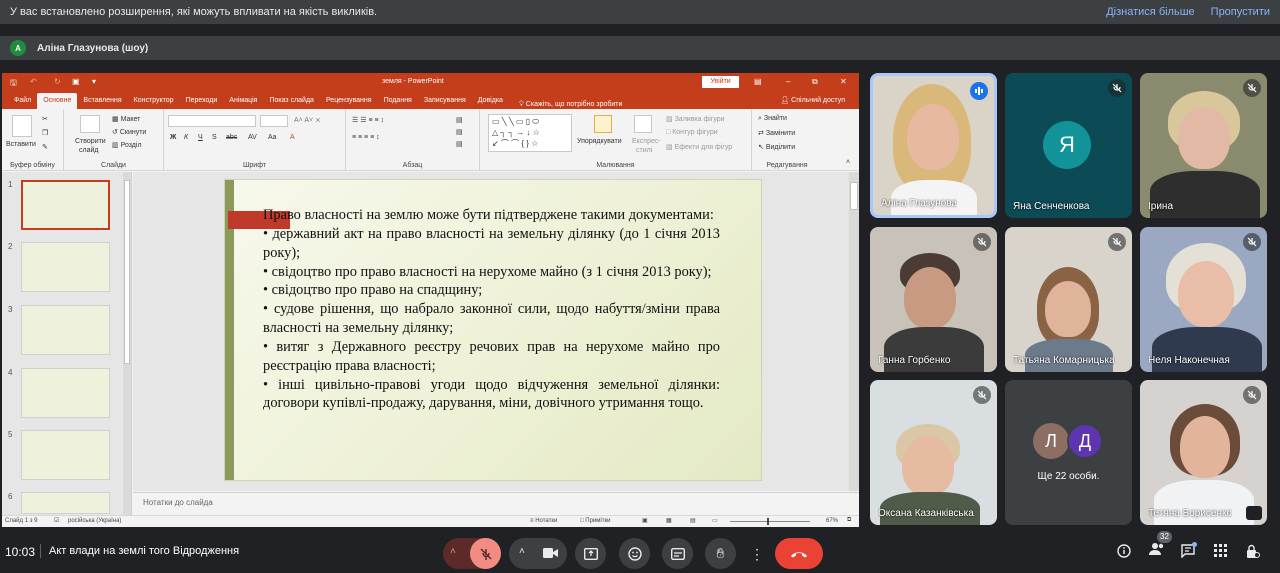 The height and width of the screenshot is (573, 1280). Describe the element at coordinates (843, 81) in the screenshot. I see `close-icon: ✕` at that location.